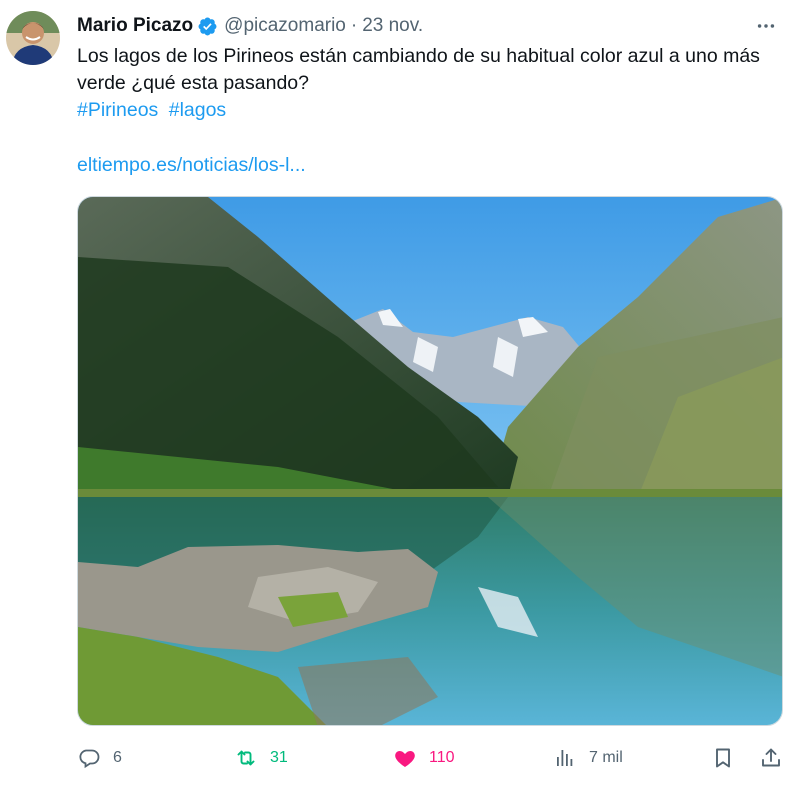 The width and height of the screenshot is (803, 785). Describe the element at coordinates (246, 758) in the screenshot. I see `retweet-icon` at that location.